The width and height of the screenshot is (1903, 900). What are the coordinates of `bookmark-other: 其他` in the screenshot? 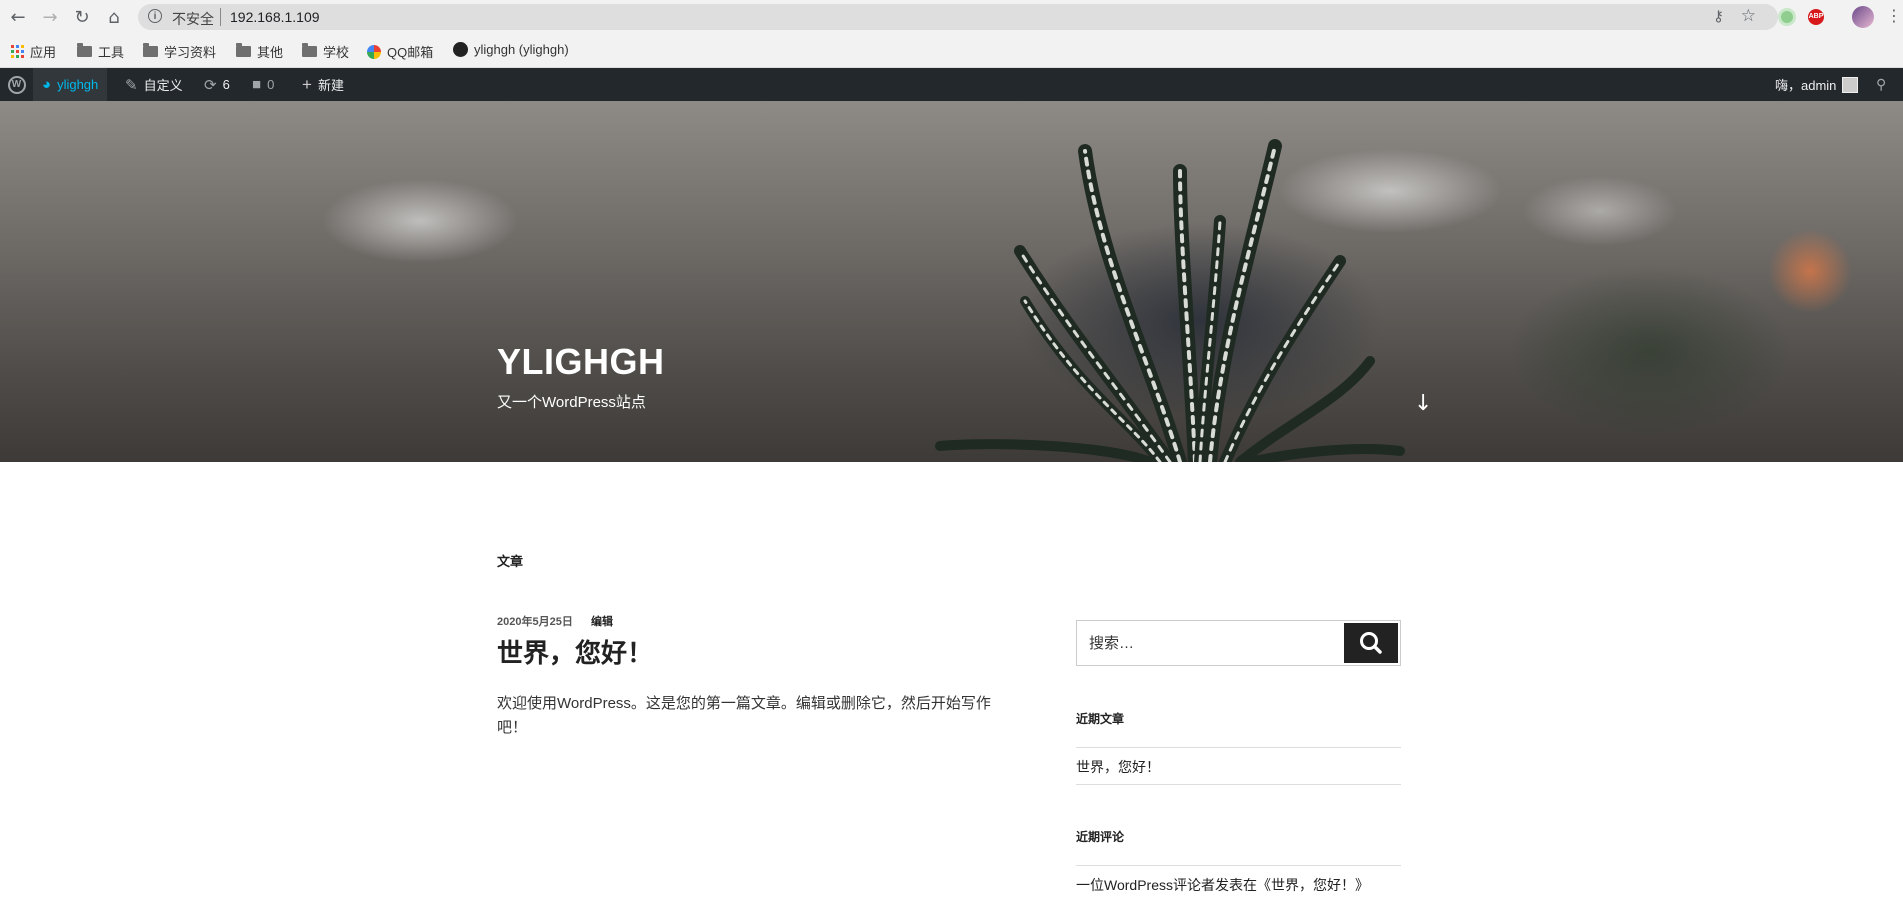 It's located at (259, 51).